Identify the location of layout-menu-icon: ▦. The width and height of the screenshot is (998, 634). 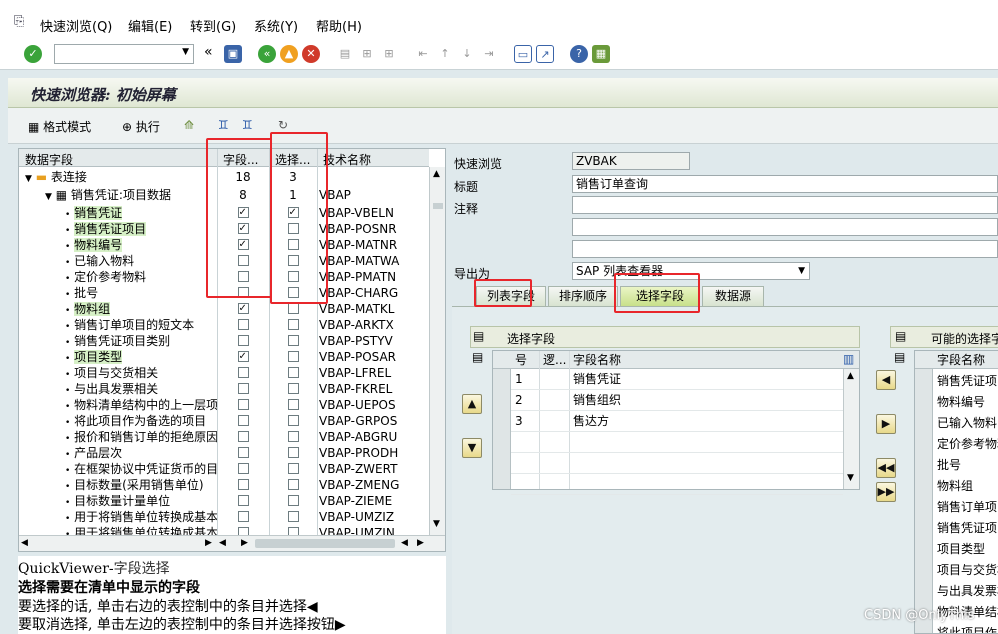
(601, 54).